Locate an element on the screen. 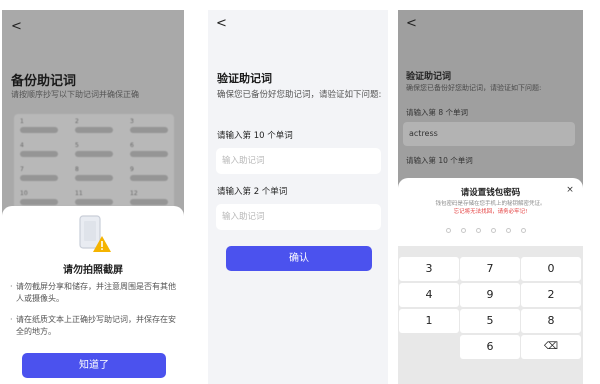  warning-bullet: · 请在纸质文本上正确抄写助记词，并保存在安全的地方。 is located at coordinates (94, 326).